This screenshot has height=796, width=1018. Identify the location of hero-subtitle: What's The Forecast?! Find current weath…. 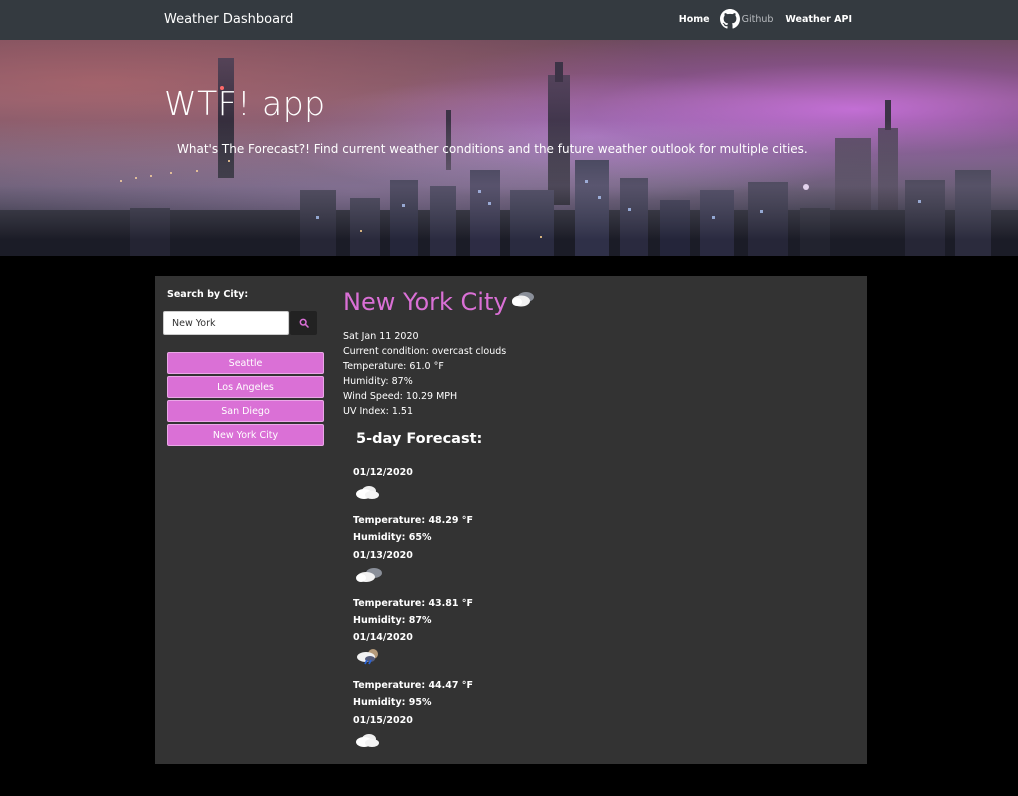
(492, 149).